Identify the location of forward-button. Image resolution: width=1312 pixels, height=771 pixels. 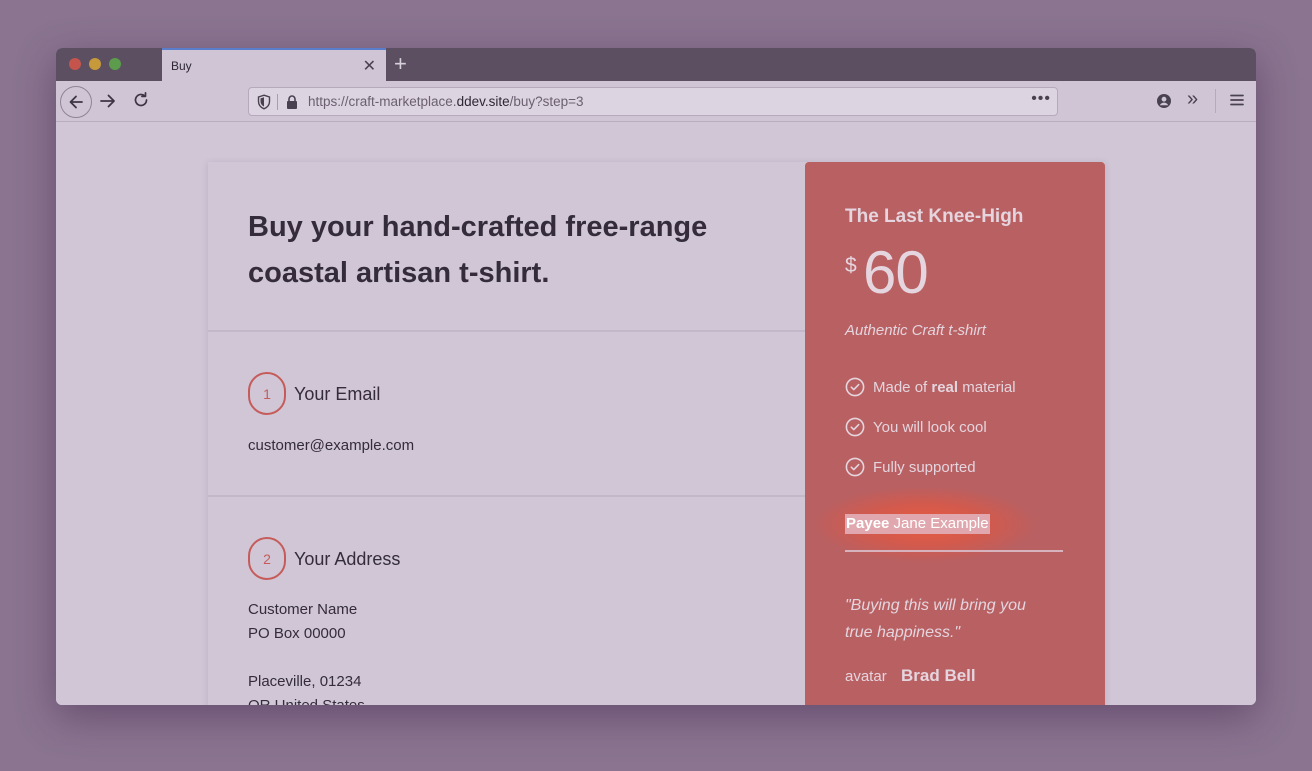
(108, 103).